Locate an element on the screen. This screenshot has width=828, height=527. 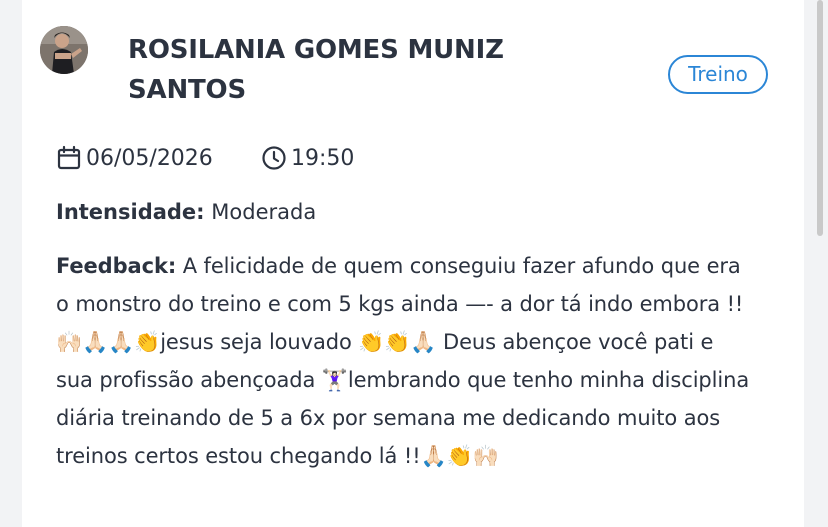
avatar is located at coordinates (64, 50).